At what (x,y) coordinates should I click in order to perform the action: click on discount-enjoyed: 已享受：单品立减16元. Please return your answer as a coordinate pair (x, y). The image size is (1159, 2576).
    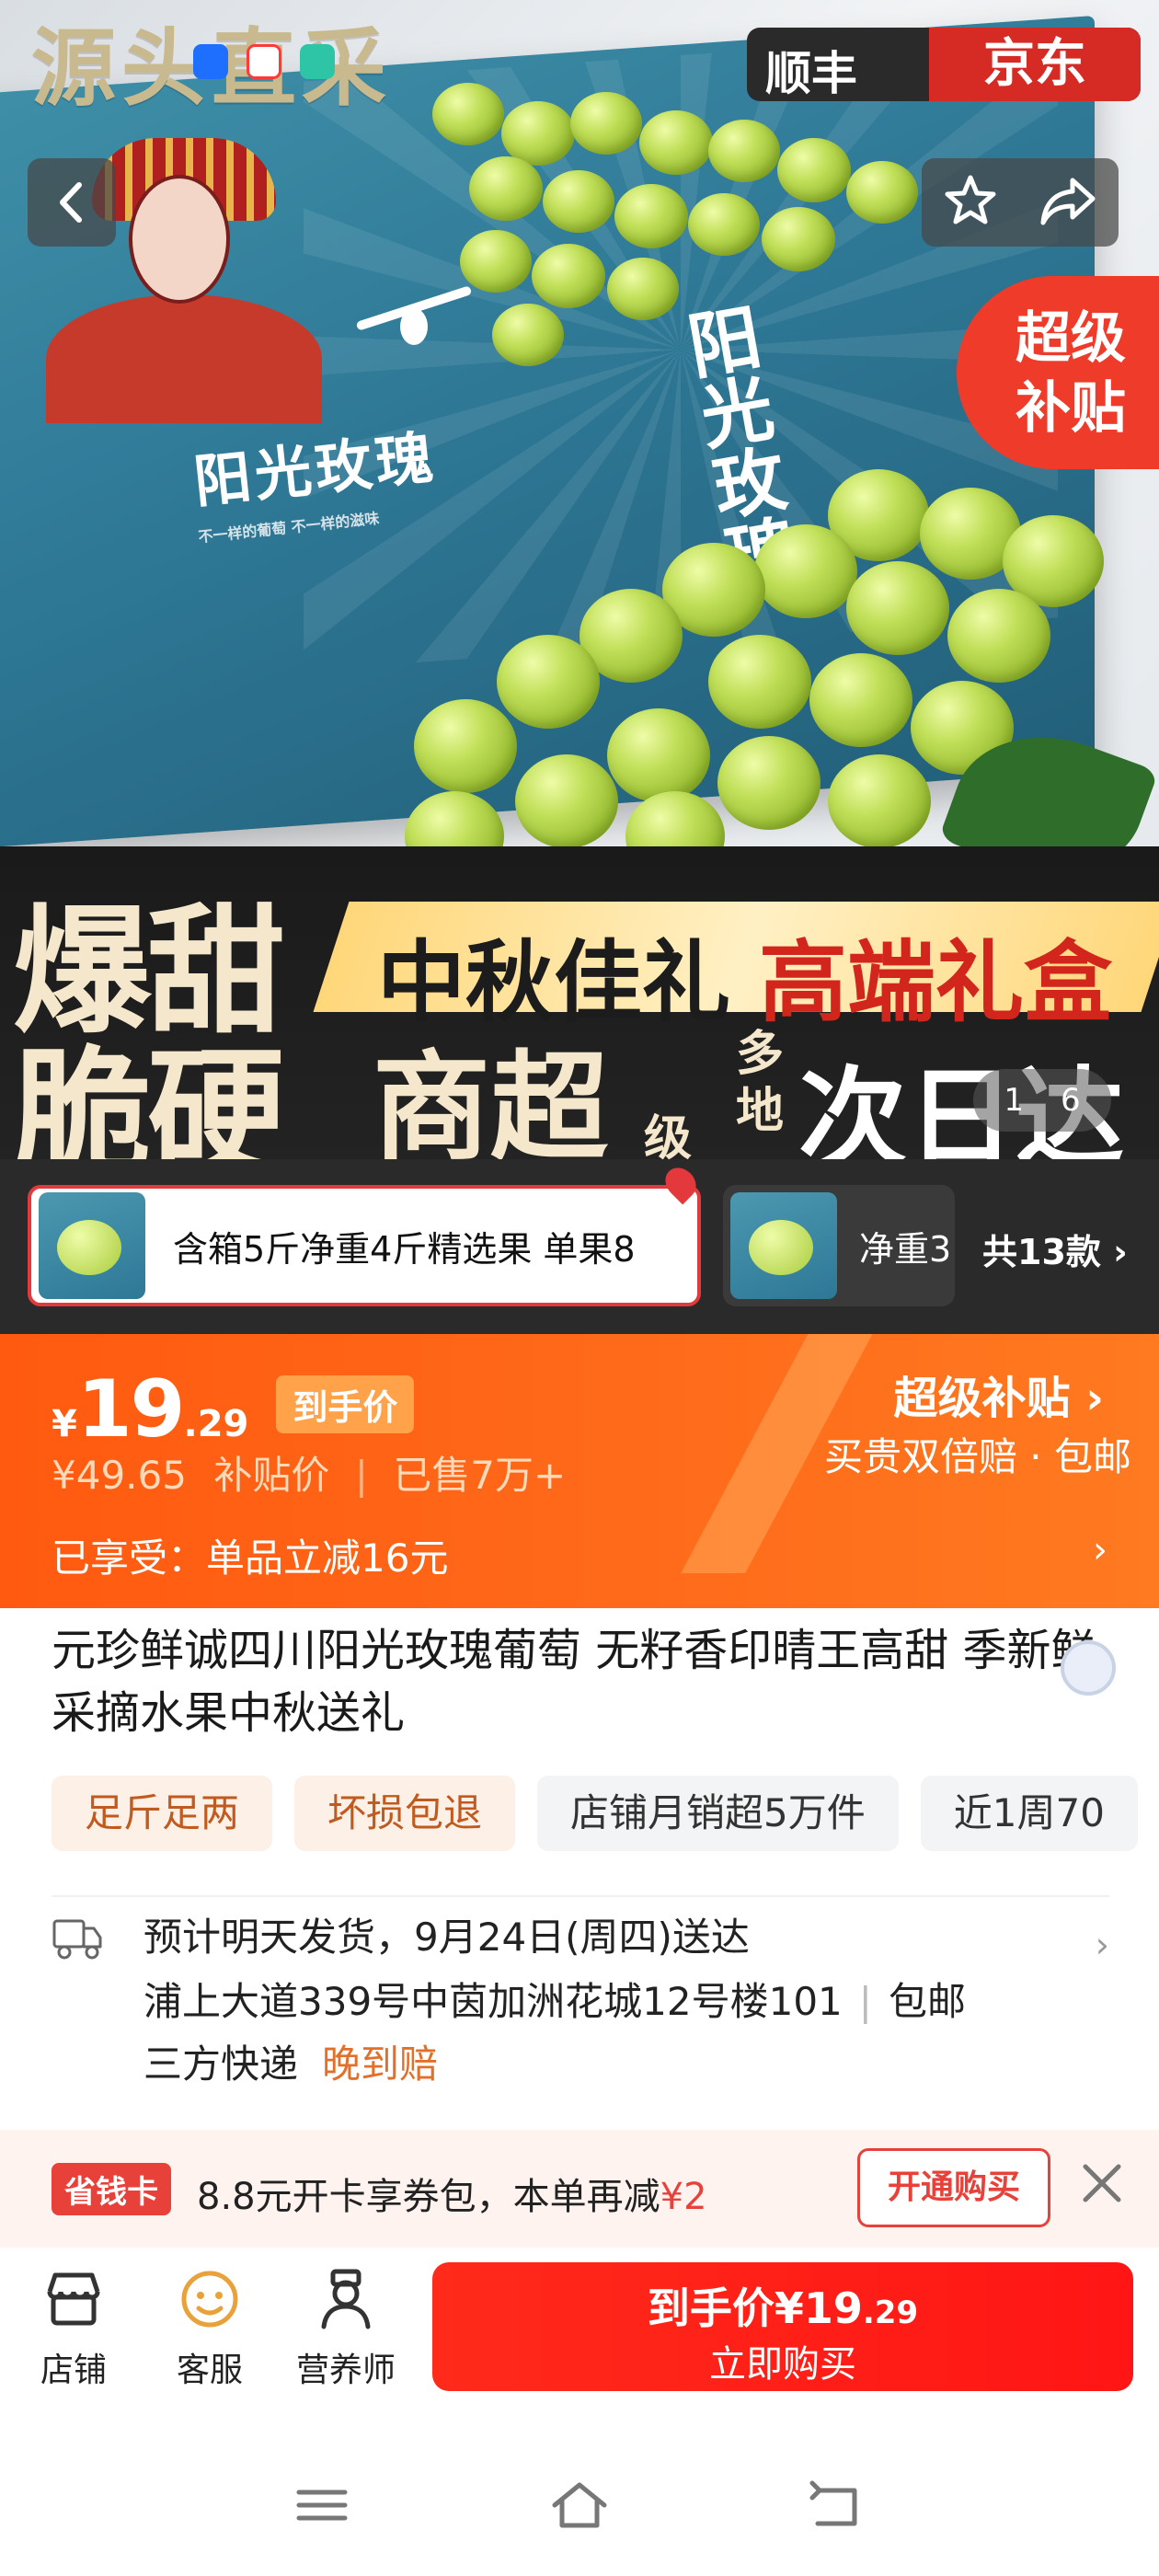
    Looking at the image, I should click on (250, 1555).